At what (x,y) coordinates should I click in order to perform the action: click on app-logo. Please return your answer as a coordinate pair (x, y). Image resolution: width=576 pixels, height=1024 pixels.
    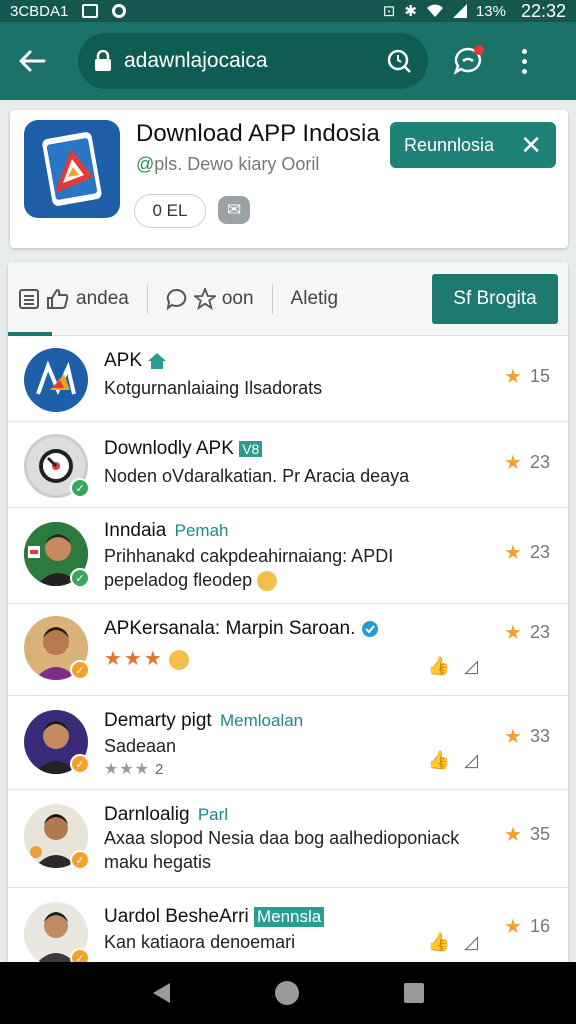
    Looking at the image, I should click on (72, 169).